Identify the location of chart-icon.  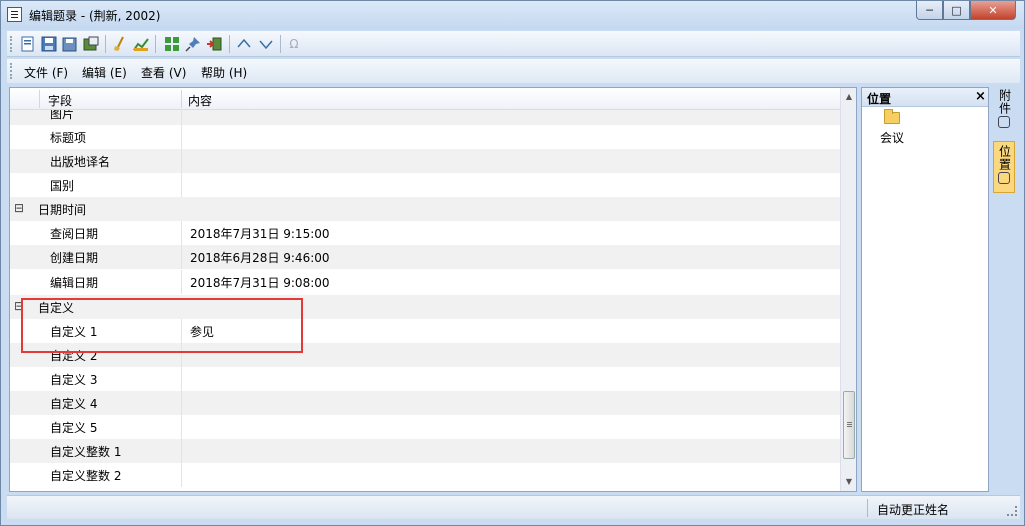
(141, 44).